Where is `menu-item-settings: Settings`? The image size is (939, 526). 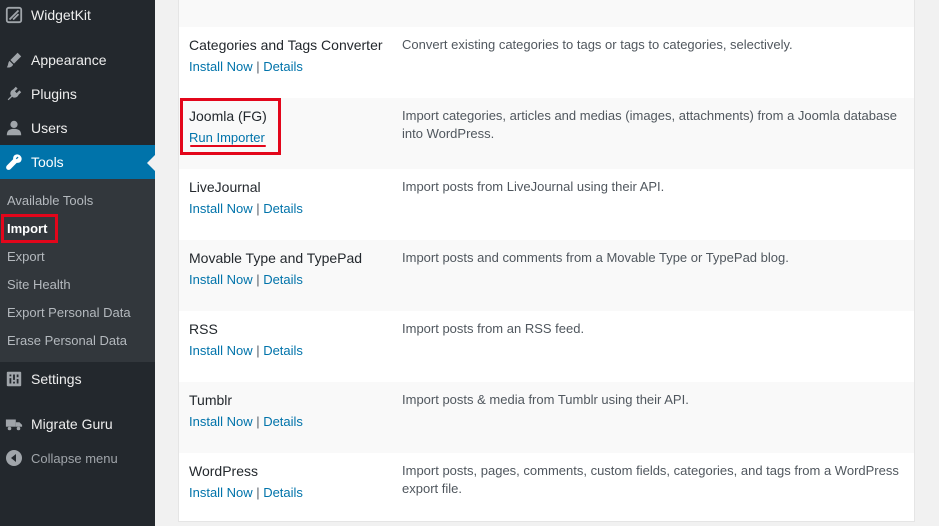 menu-item-settings: Settings is located at coordinates (77, 379).